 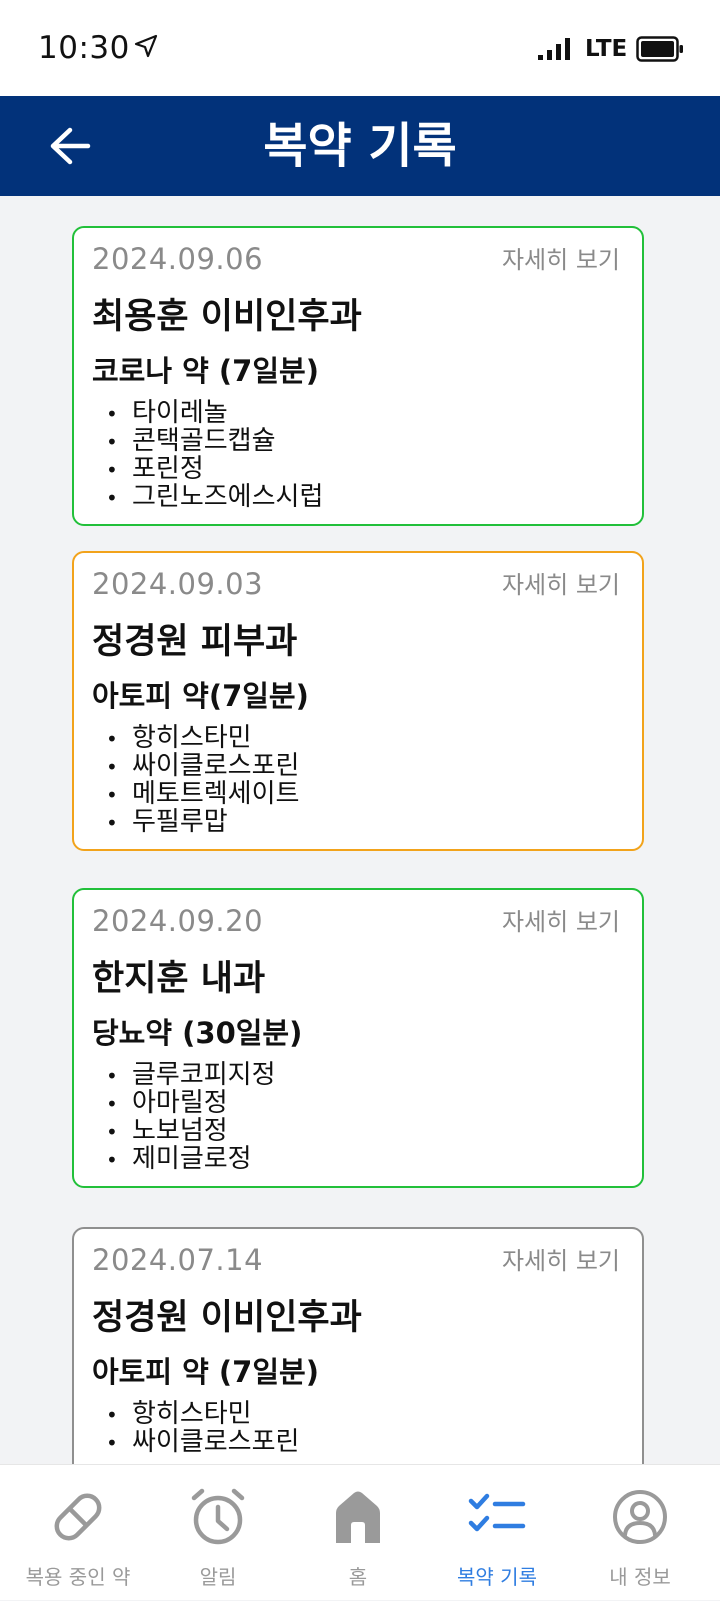 I want to click on medicine-item: 메토트렉세이트, so click(x=202, y=795).